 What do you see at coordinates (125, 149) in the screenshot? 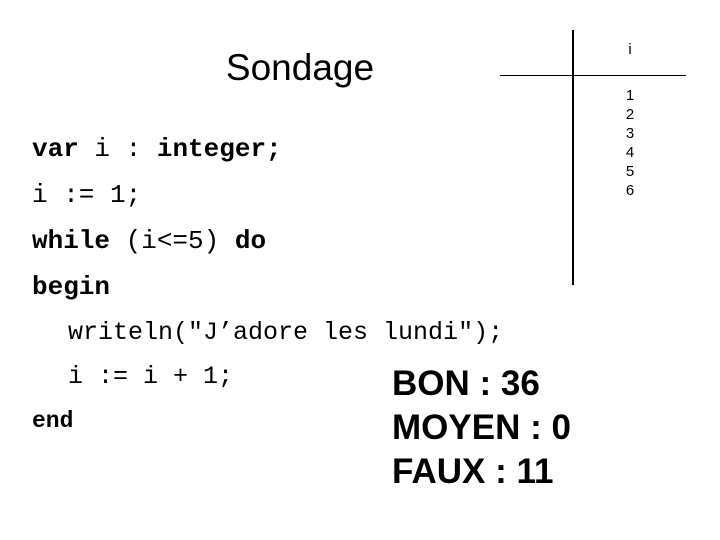
I see `code-identifier-i-colon: i :` at bounding box center [125, 149].